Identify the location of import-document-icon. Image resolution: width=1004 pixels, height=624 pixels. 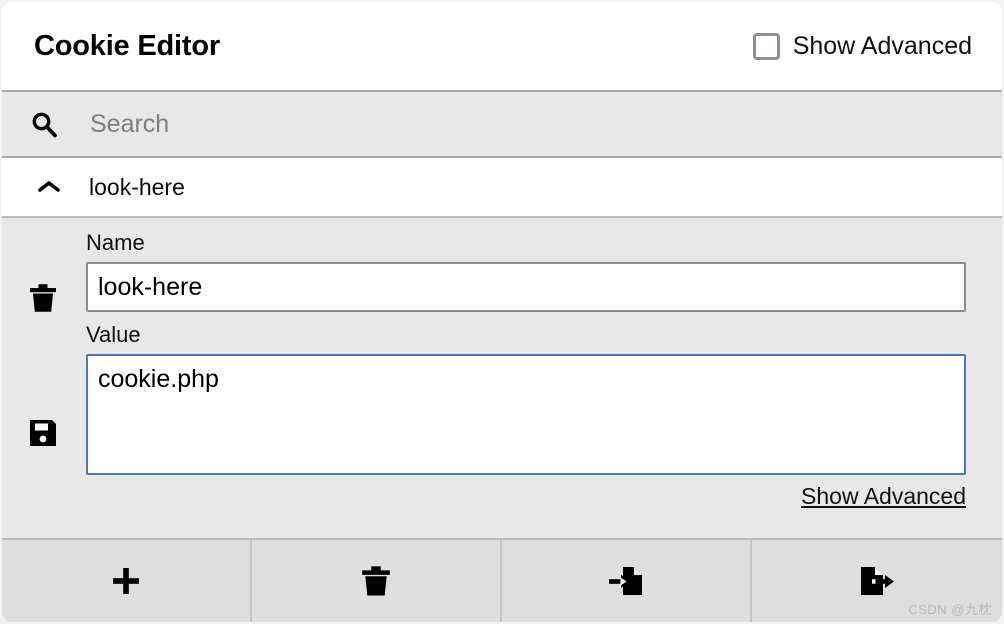
(625, 581).